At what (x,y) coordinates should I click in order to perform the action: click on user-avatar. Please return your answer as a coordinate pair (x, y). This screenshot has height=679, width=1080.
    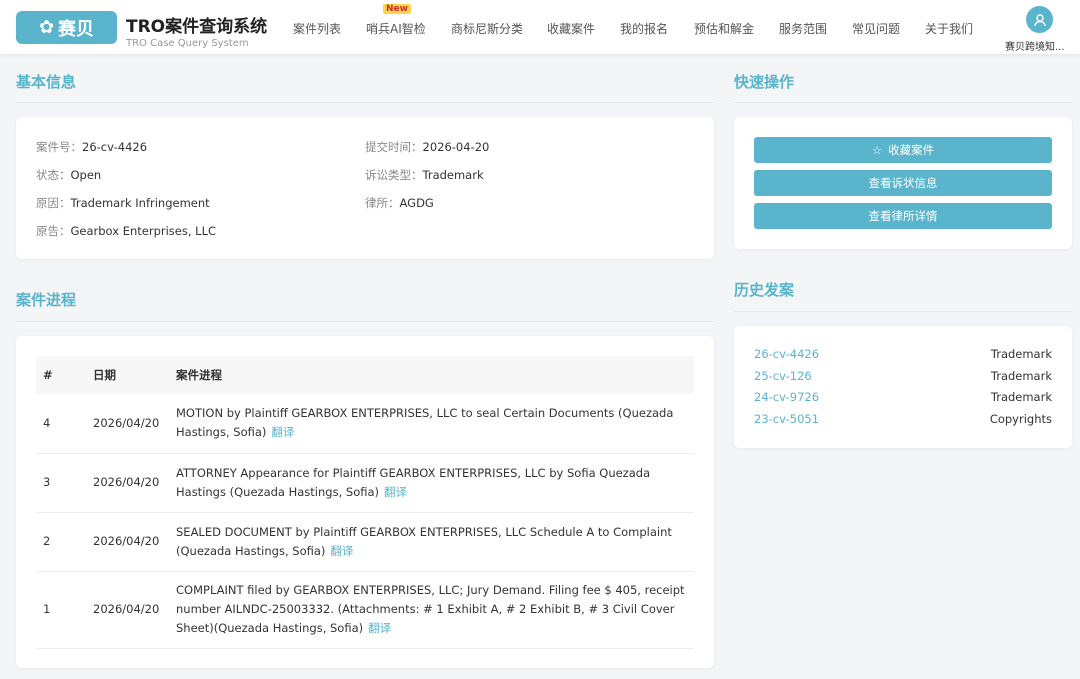
    Looking at the image, I should click on (1039, 19).